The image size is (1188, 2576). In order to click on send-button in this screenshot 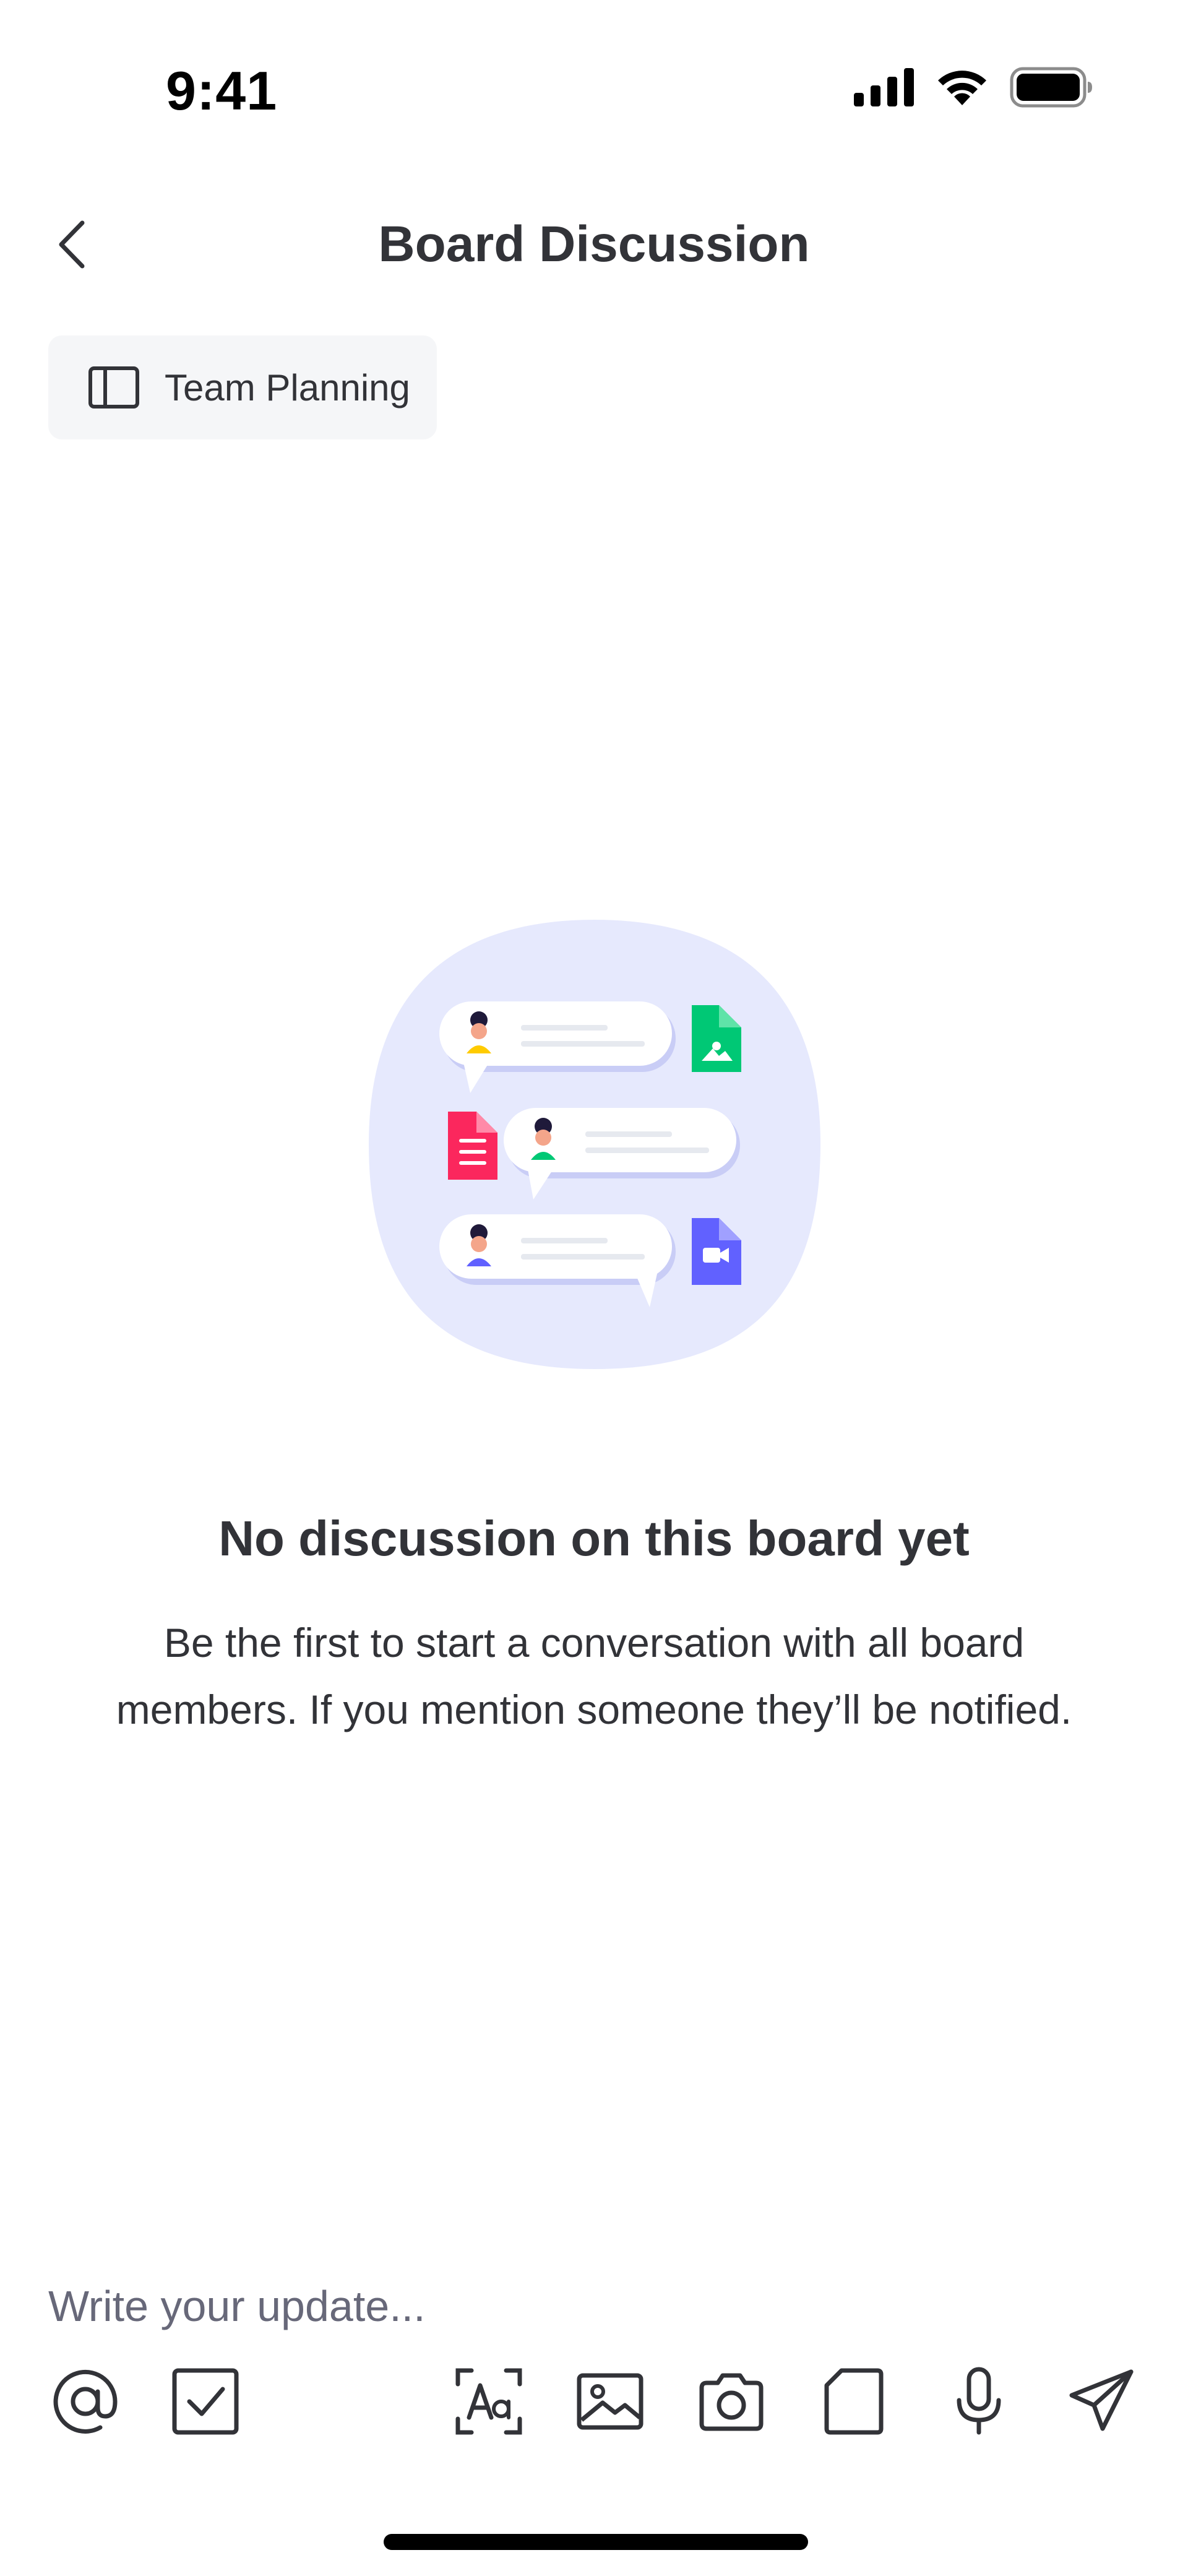, I will do `click(1101, 2401)`.